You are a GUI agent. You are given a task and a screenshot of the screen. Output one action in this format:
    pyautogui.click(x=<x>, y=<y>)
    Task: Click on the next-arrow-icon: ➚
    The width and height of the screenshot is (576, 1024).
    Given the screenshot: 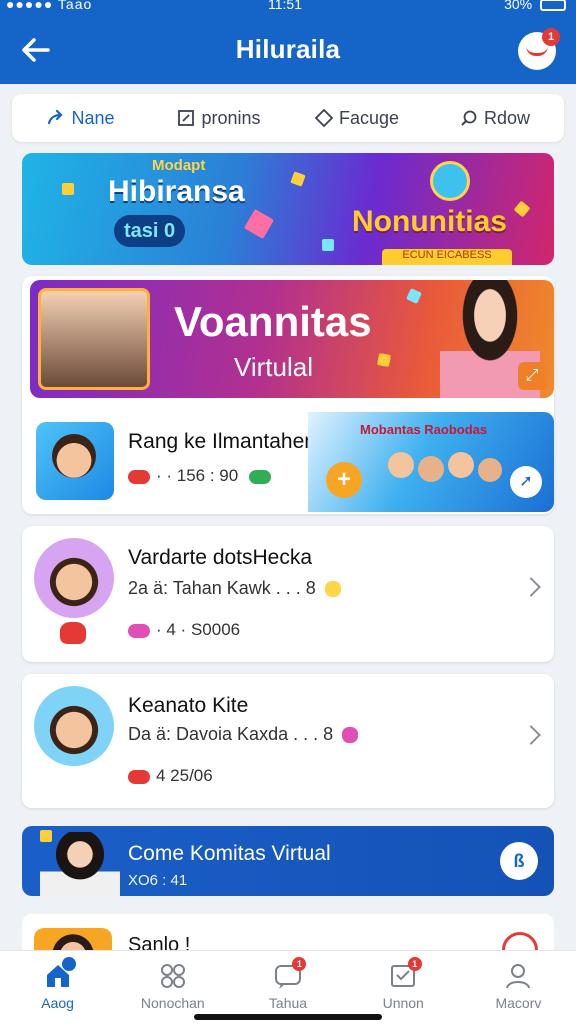 What is the action you would take?
    pyautogui.click(x=526, y=482)
    